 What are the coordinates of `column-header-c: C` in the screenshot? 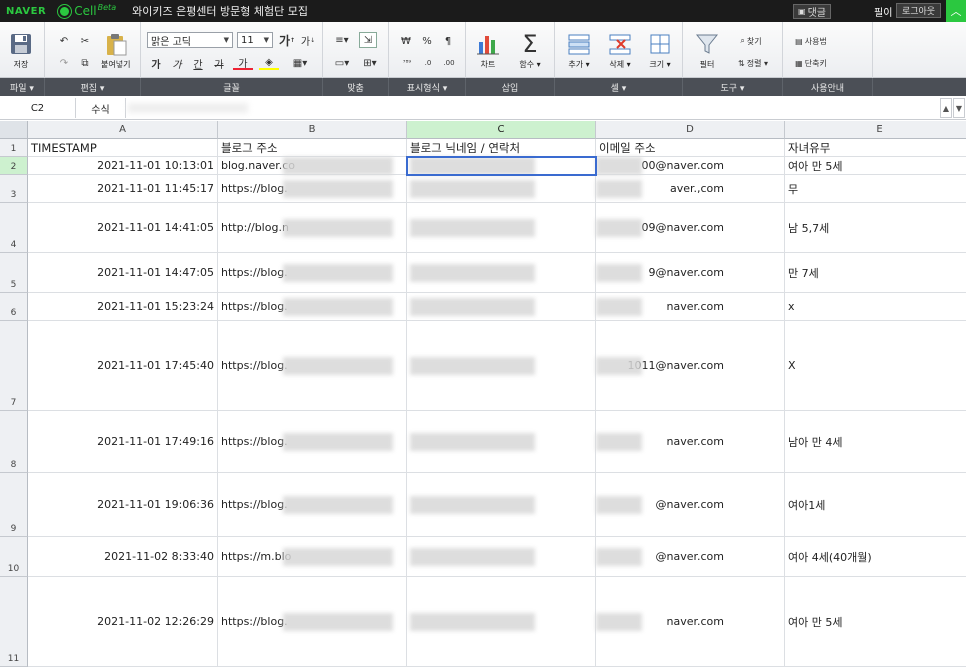 It's located at (501, 130).